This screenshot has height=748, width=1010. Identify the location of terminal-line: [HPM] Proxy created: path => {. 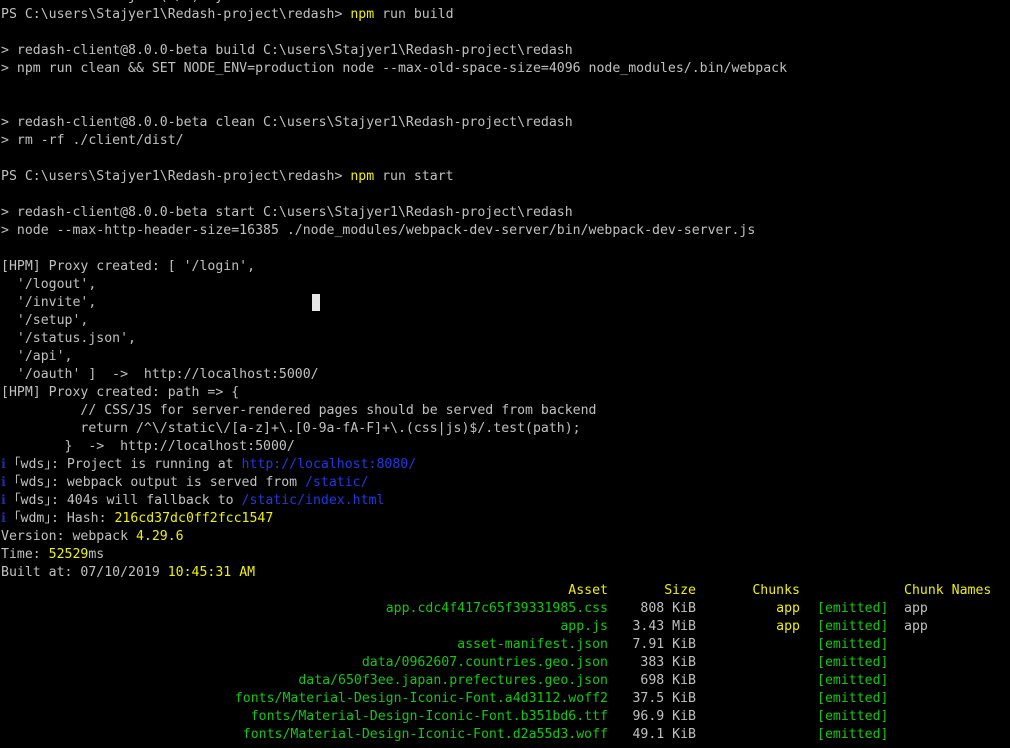
(120, 393).